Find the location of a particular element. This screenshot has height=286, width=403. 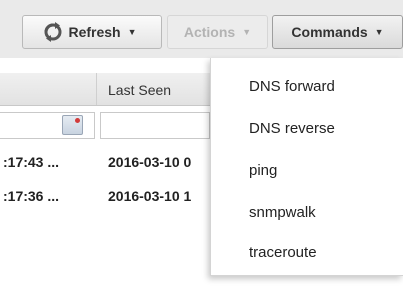

commands-button: Commands ▼ is located at coordinates (337, 32).